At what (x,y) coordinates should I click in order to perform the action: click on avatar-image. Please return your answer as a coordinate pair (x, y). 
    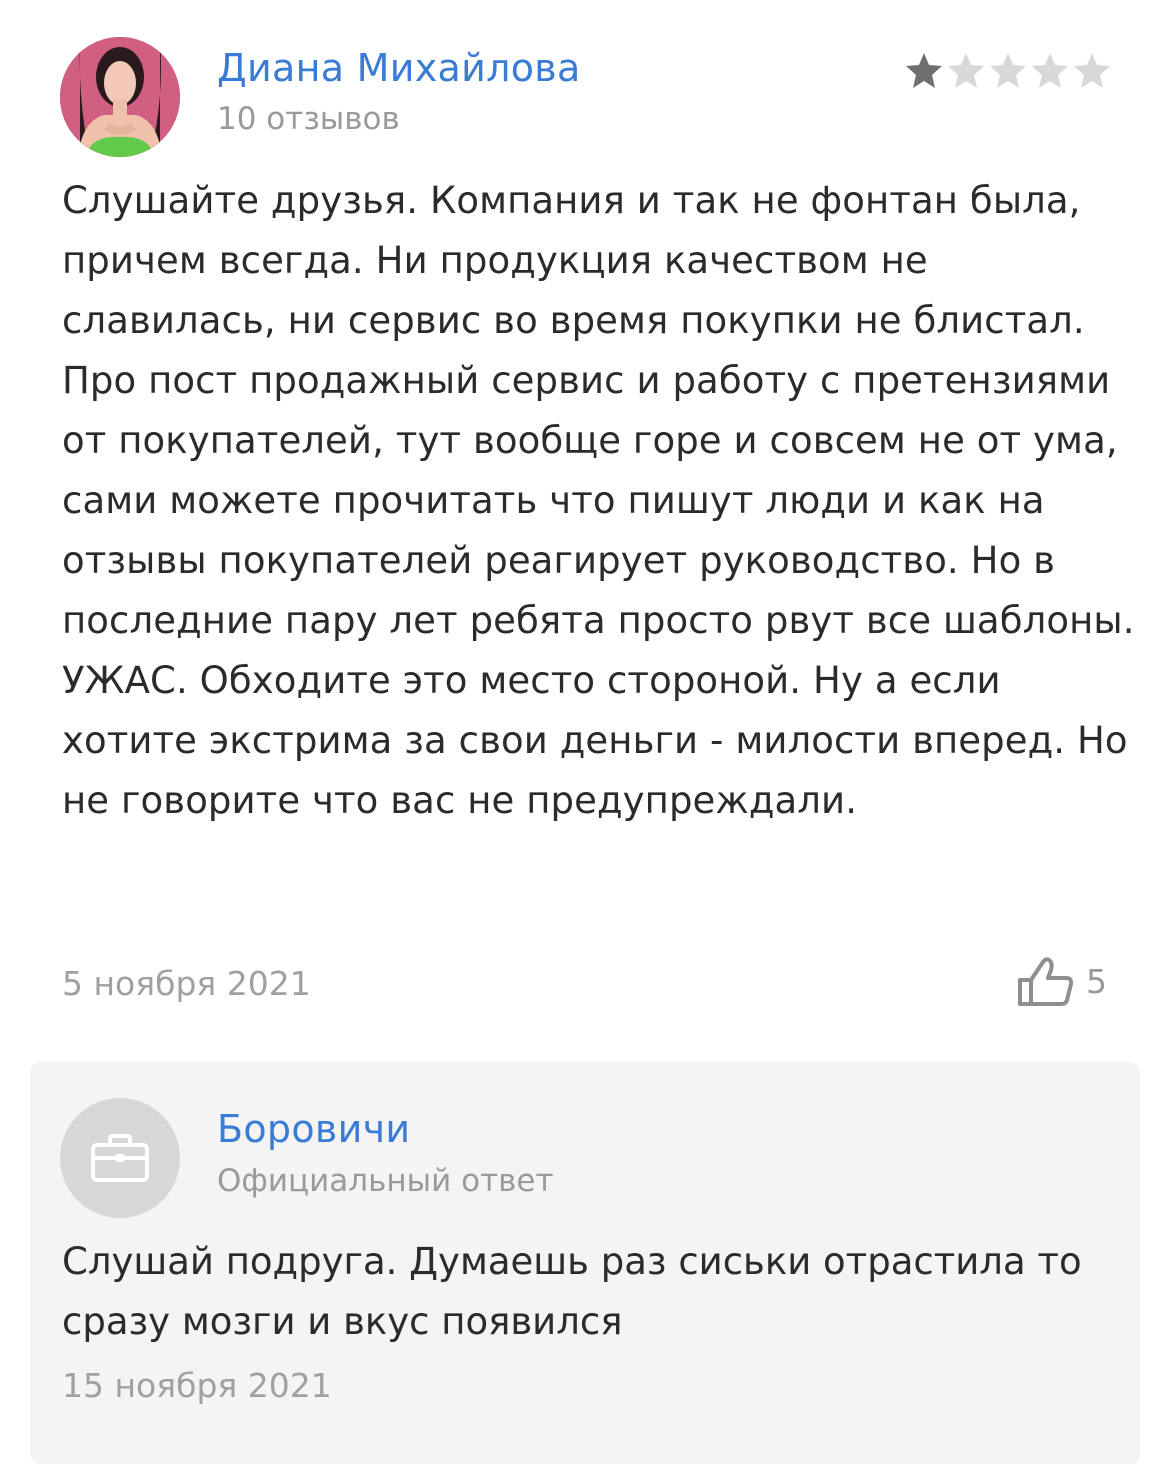
    Looking at the image, I should click on (120, 97).